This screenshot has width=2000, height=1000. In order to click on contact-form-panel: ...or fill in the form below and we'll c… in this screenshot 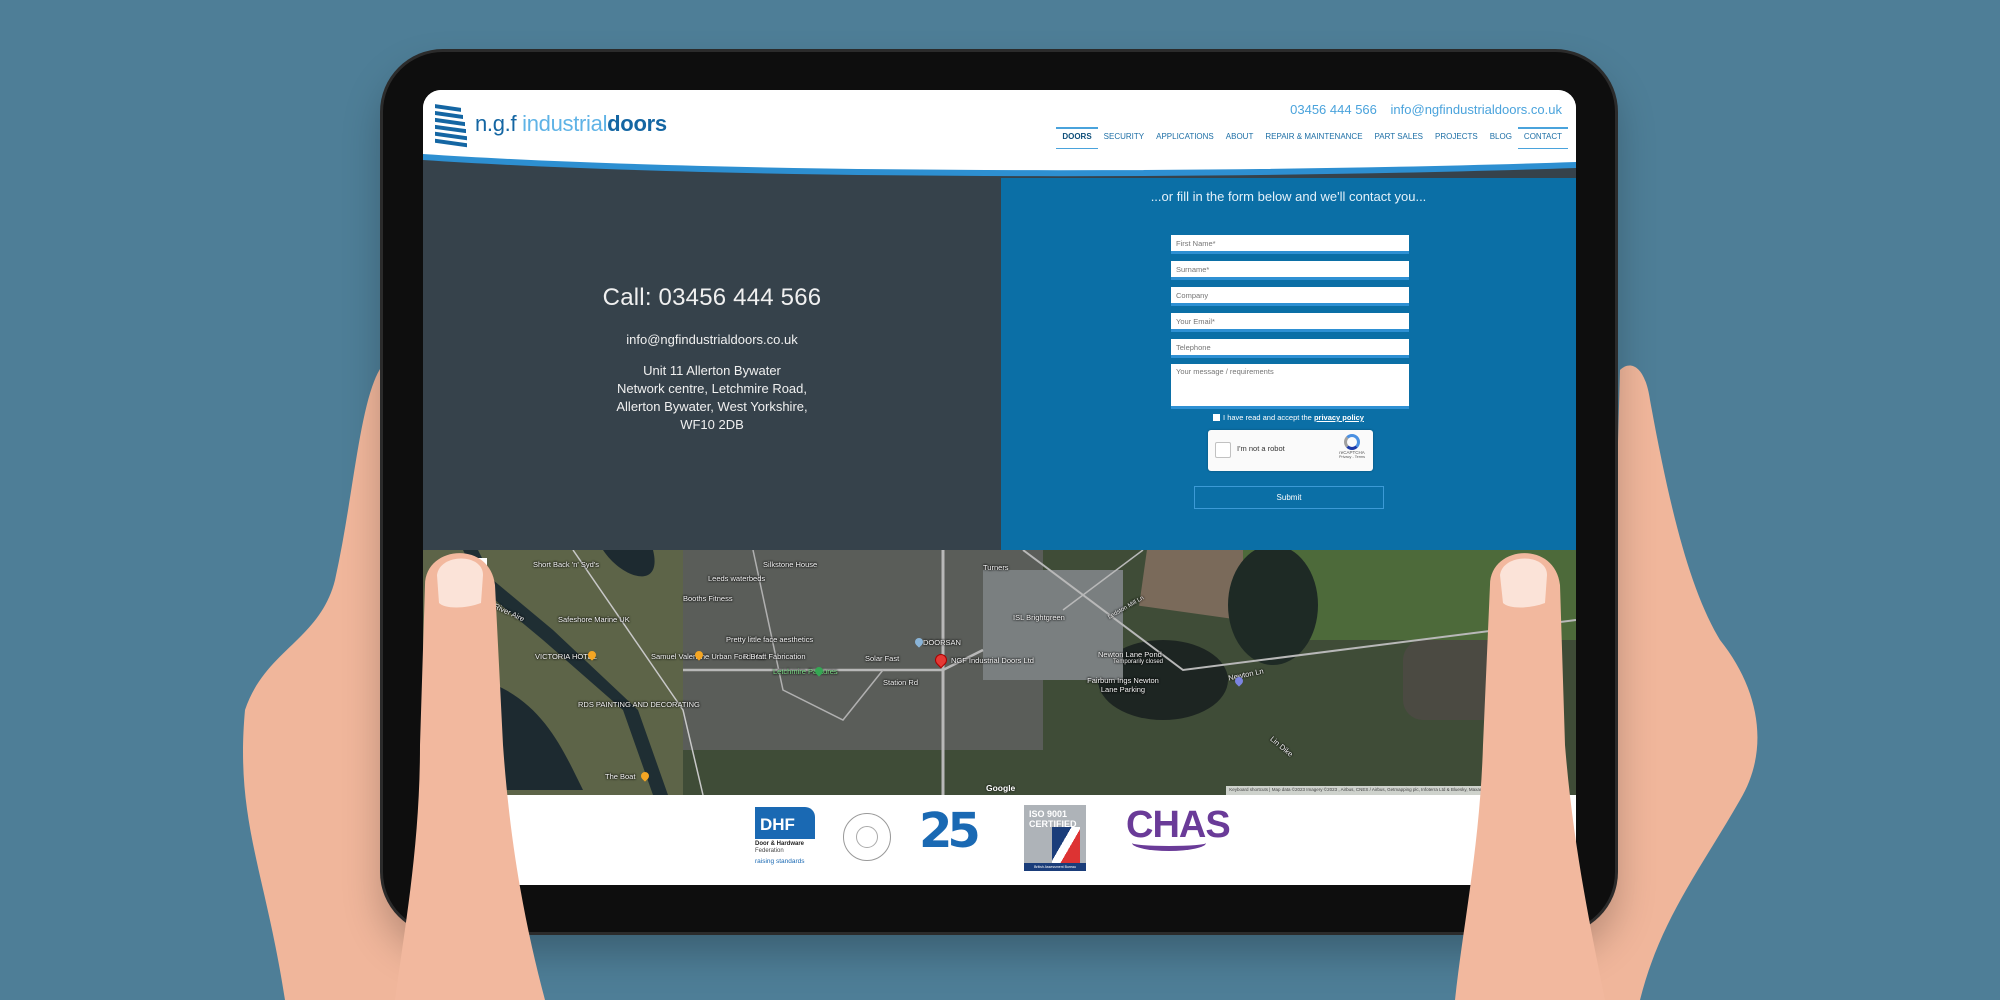, I will do `click(1288, 364)`.